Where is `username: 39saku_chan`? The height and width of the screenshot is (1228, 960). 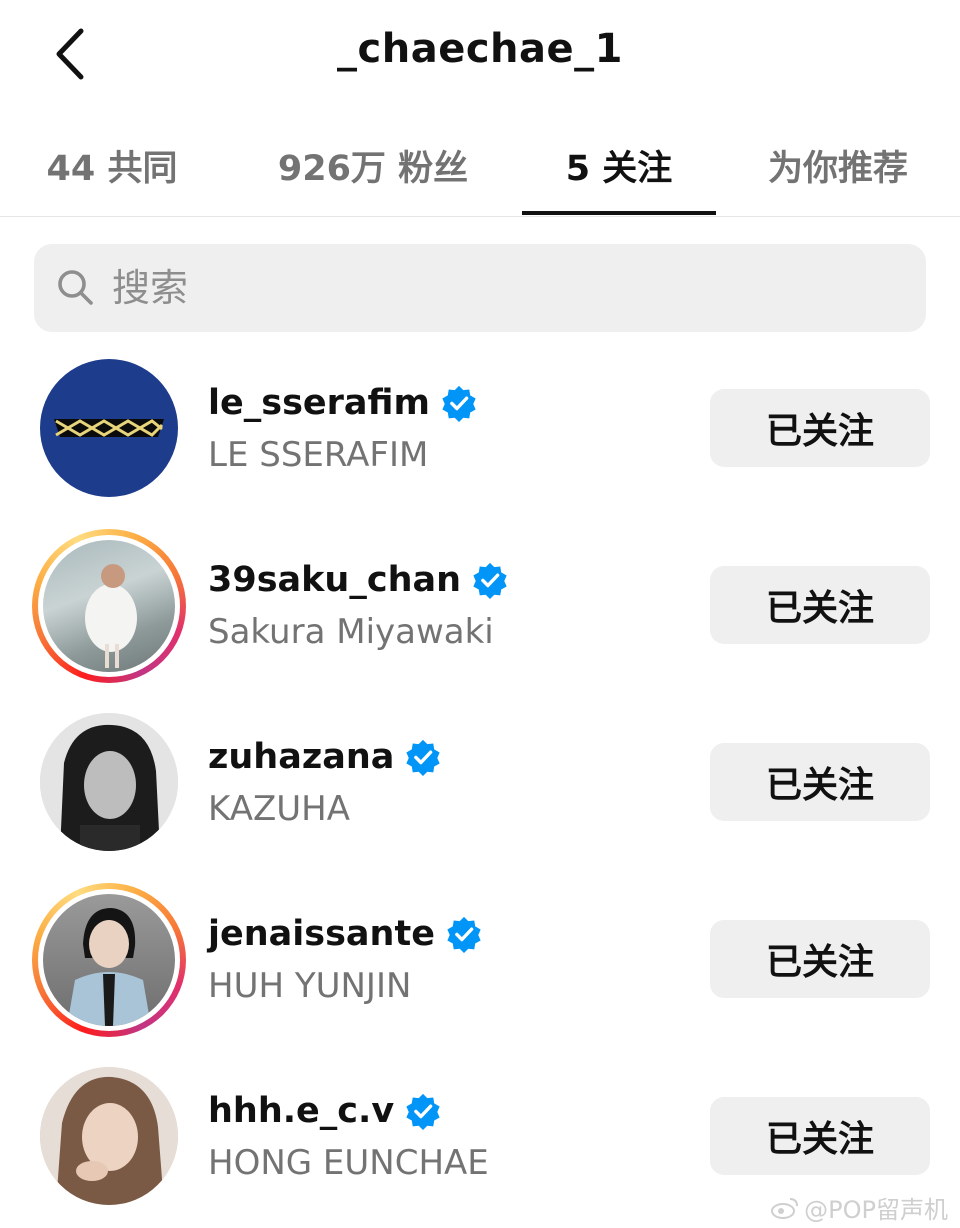
username: 39saku_chan is located at coordinates (358, 580).